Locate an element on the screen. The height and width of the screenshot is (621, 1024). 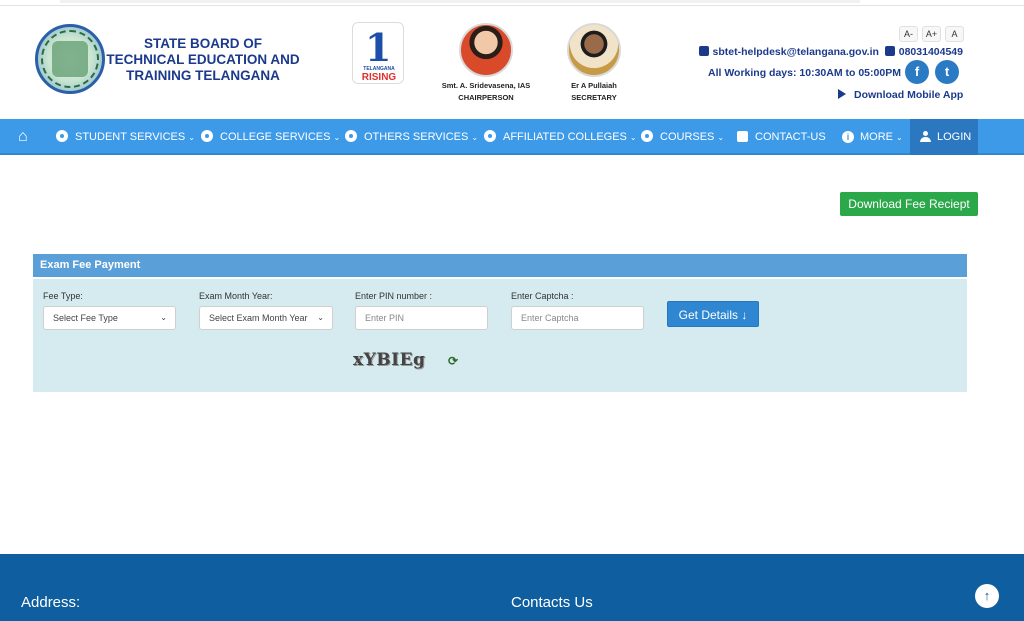
working-hours: All Working days: 10:30AM to 05:00PM is located at coordinates (804, 73).